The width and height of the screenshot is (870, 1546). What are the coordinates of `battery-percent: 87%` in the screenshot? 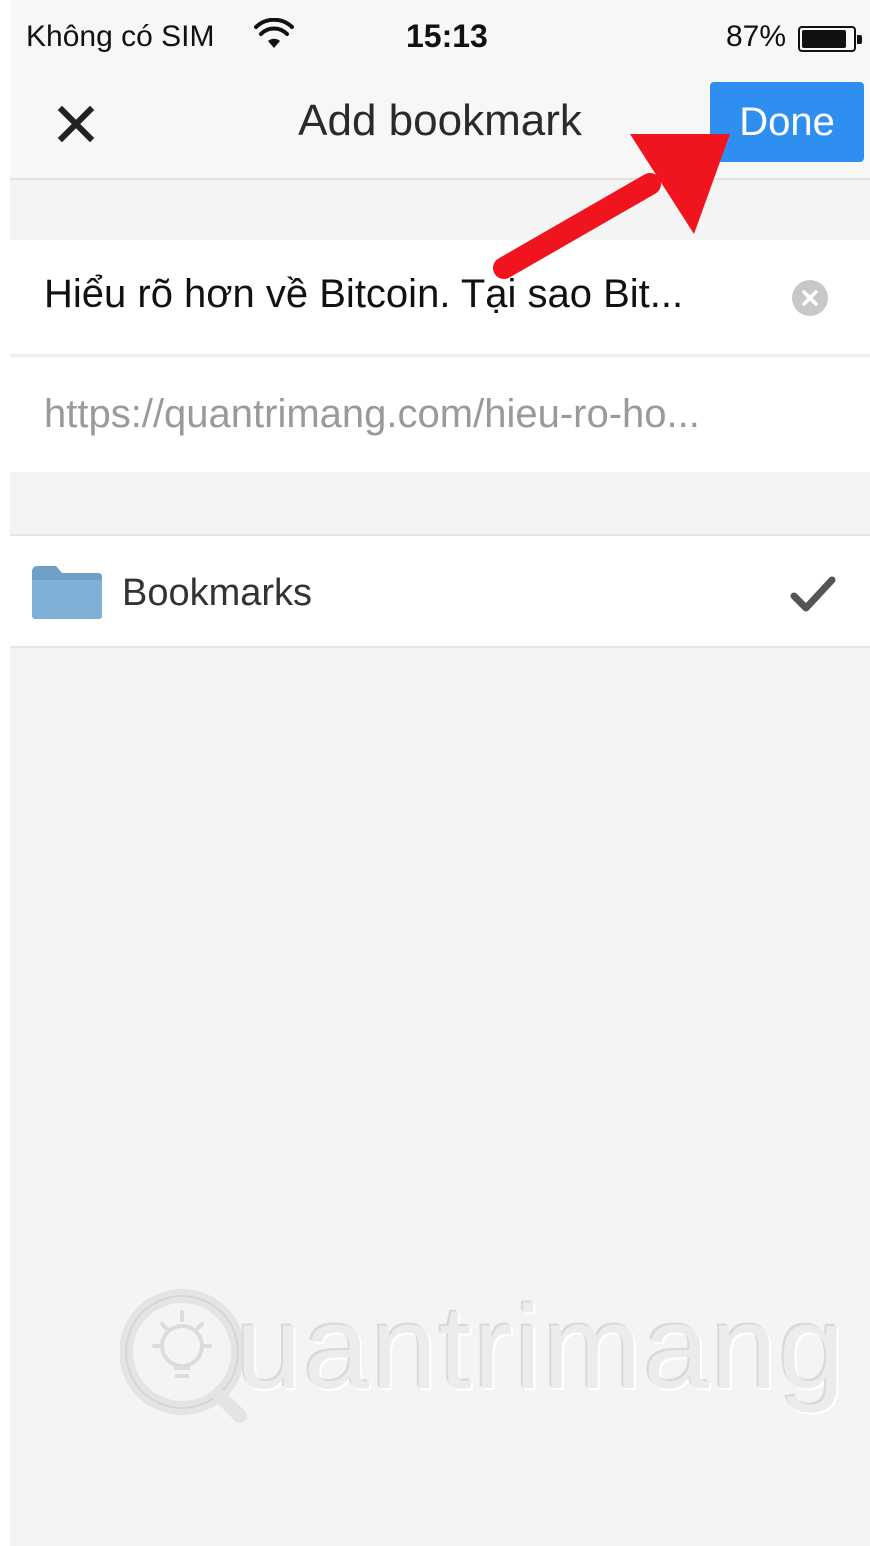 It's located at (756, 36).